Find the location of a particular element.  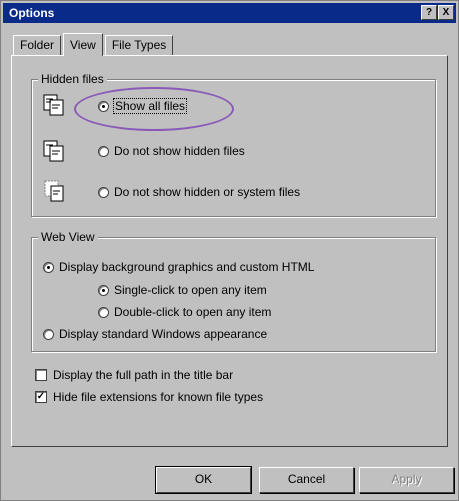

full-path-checkbox is located at coordinates (41, 375).